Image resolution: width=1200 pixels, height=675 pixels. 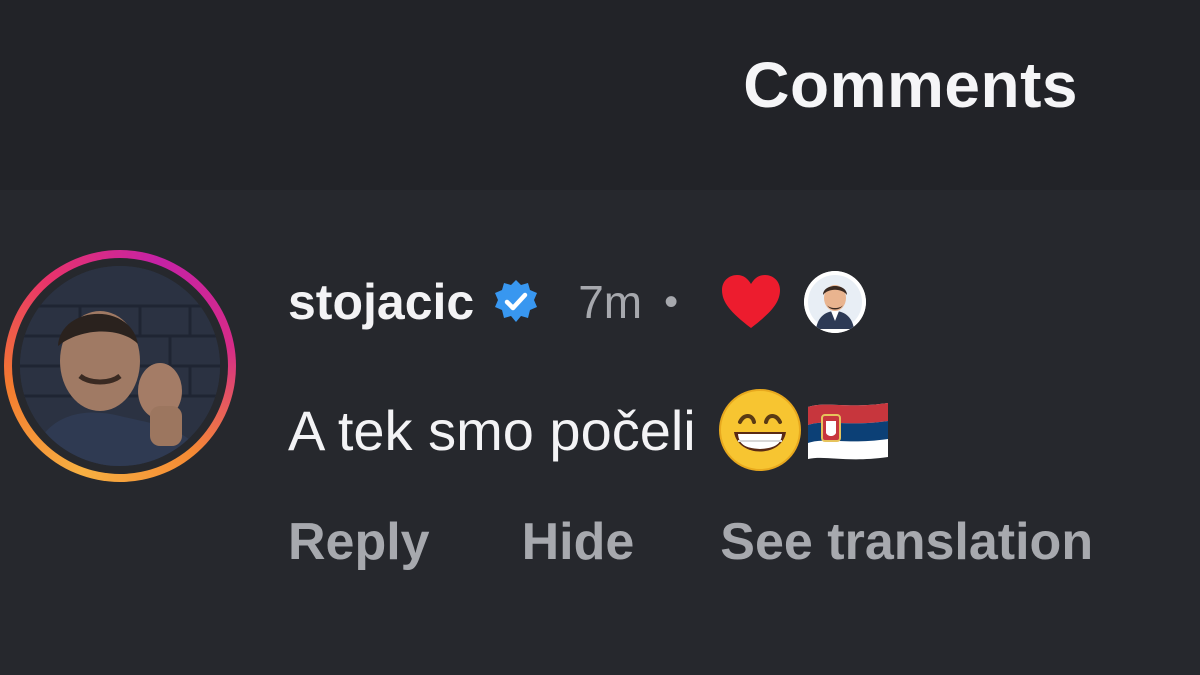 I want to click on comment-text-row: A tek smo počeli, so click(x=589, y=430).